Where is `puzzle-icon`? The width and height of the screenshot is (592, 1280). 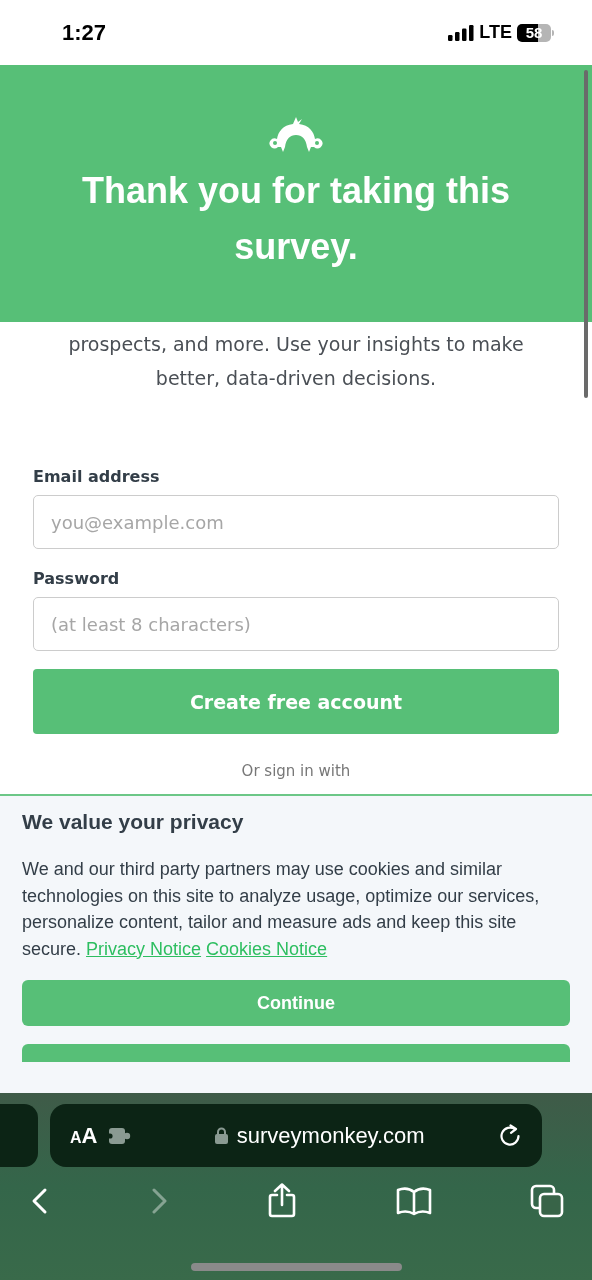
puzzle-icon is located at coordinates (120, 1135).